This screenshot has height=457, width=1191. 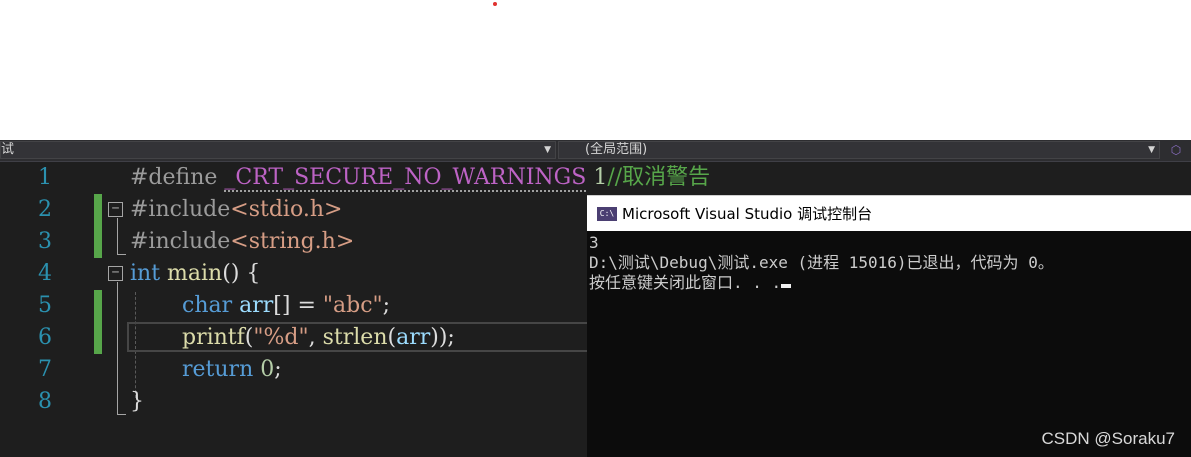 What do you see at coordinates (392, 337) in the screenshot?
I see `punctuation: (` at bounding box center [392, 337].